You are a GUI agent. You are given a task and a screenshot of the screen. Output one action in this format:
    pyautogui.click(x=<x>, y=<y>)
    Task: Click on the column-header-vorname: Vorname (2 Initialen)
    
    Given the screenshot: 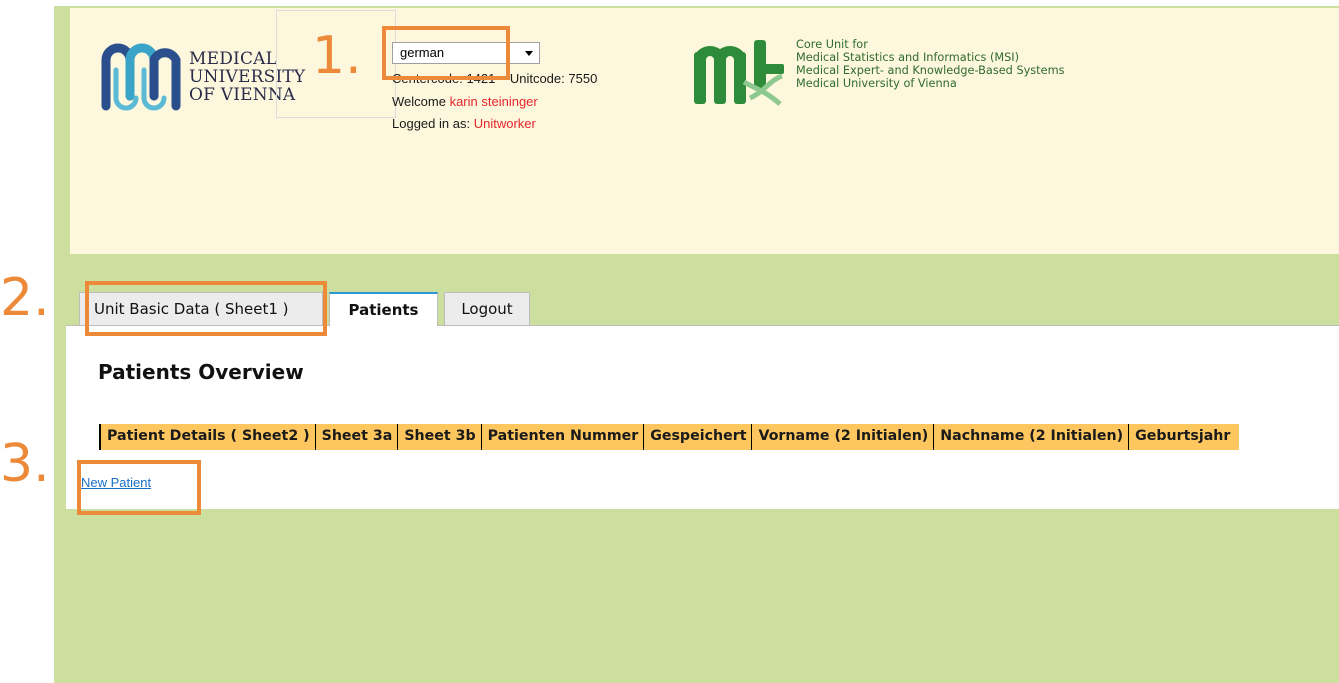 What is the action you would take?
    pyautogui.click(x=843, y=437)
    